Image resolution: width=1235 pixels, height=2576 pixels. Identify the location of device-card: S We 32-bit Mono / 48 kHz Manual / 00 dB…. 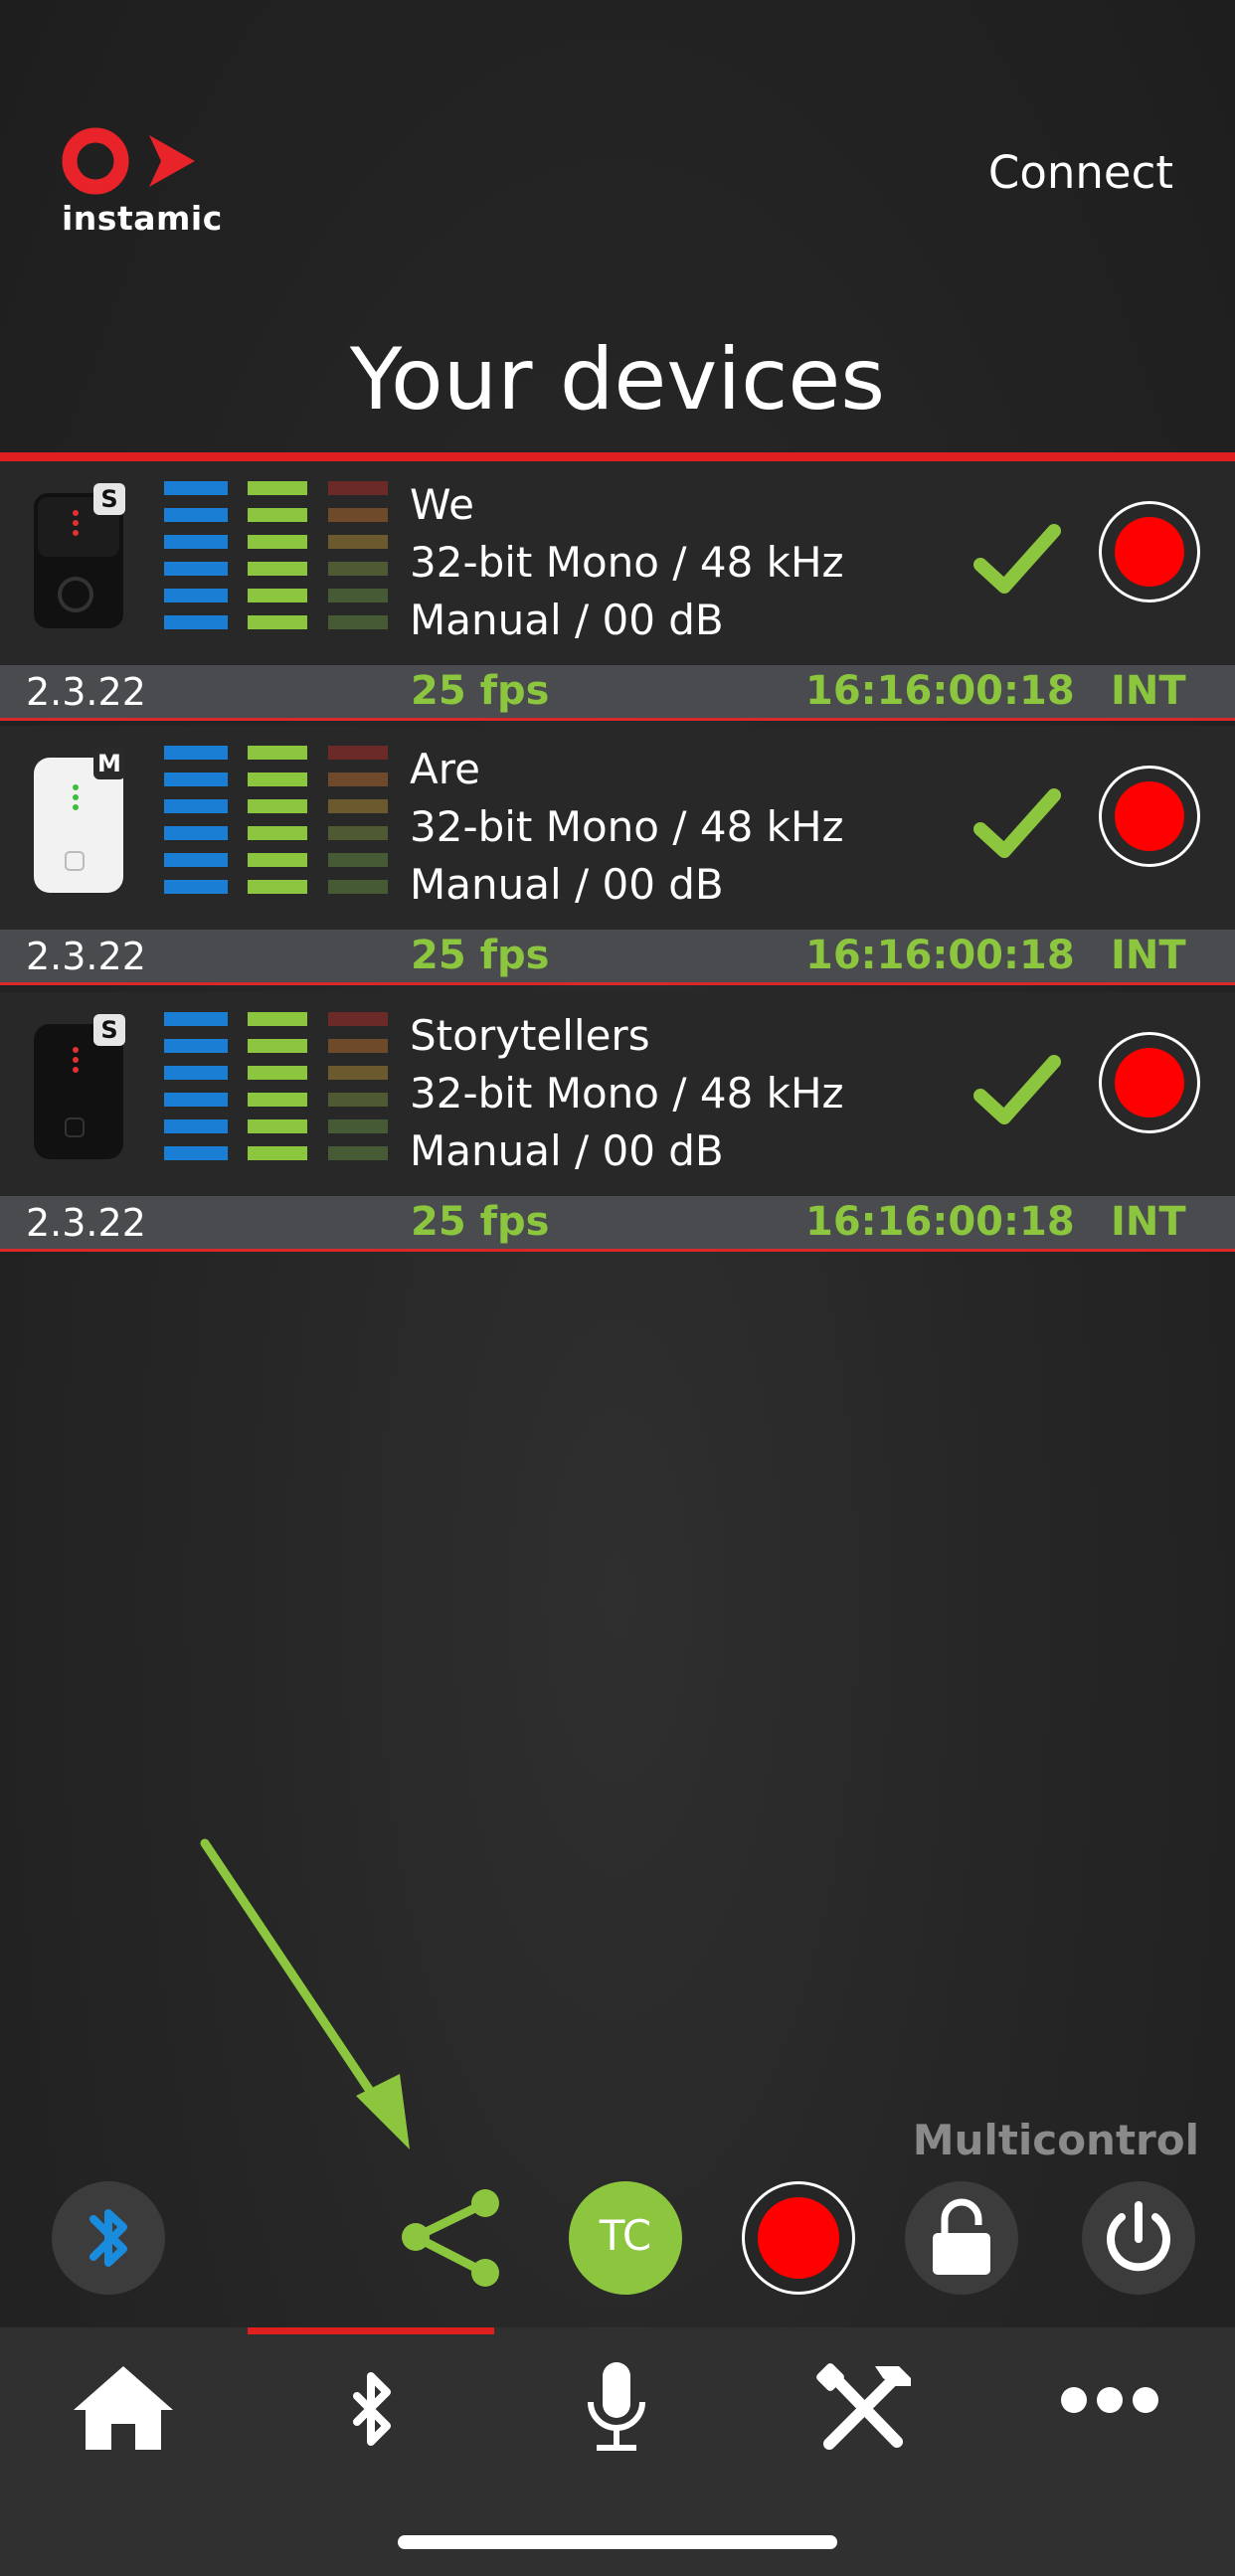
(617, 592).